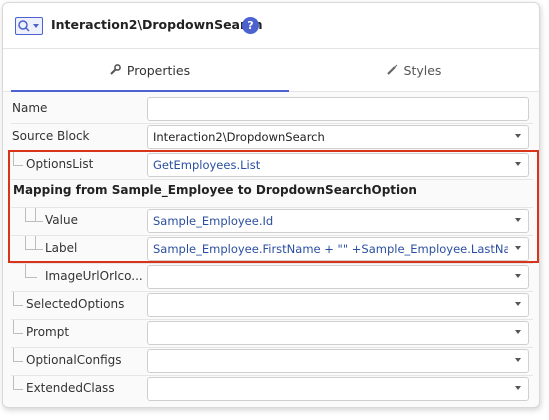  I want to click on tab-styles-label: Styles, so click(422, 70).